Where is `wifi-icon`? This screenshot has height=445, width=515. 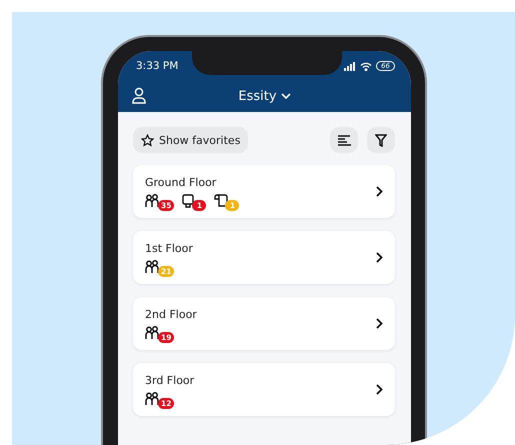
wifi-icon is located at coordinates (366, 66).